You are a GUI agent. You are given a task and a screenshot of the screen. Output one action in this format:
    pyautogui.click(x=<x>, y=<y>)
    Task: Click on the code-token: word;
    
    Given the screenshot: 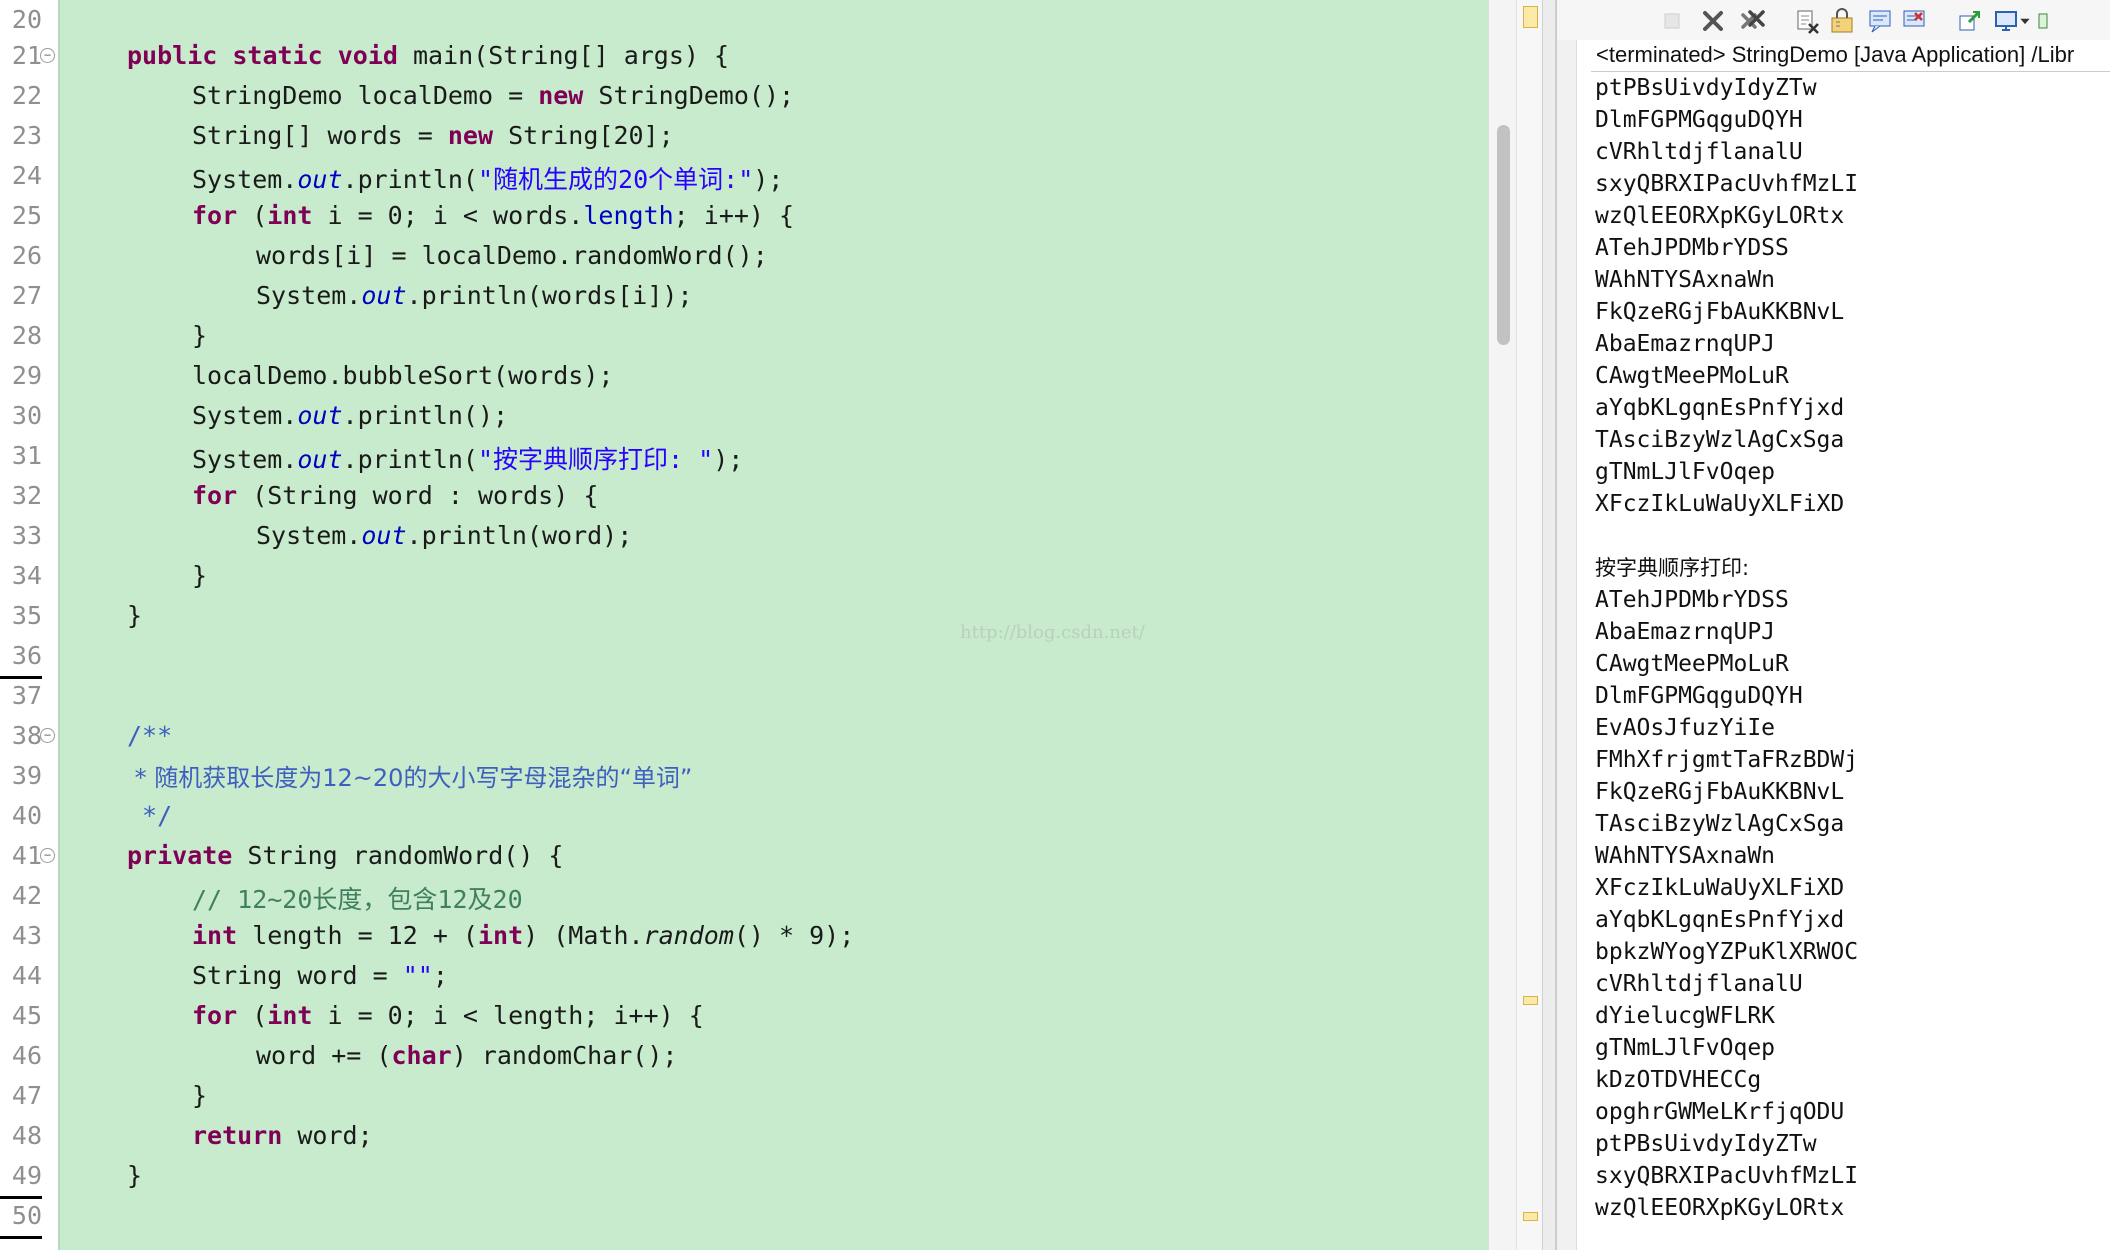 What is the action you would take?
    pyautogui.click(x=327, y=1135)
    